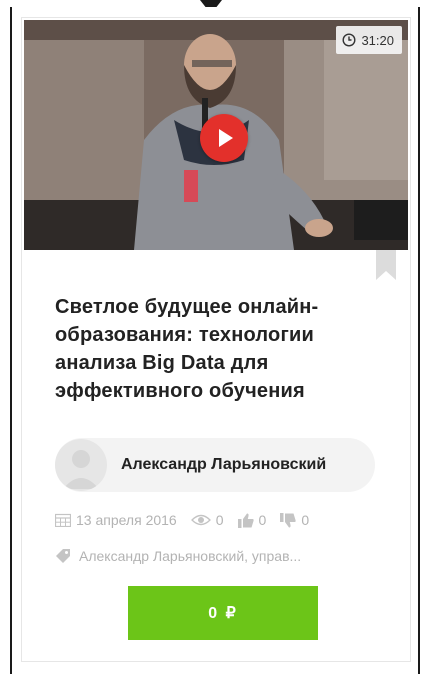  I want to click on duration-badge: 31:20, so click(369, 40).